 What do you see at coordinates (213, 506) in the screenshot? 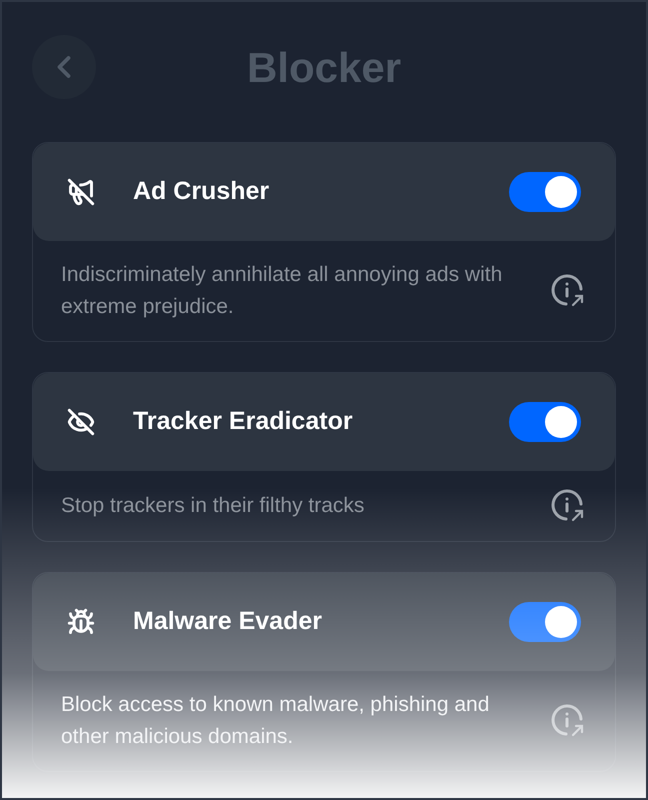
I see `blocker-description: Stop trackers in their filthy tracks` at bounding box center [213, 506].